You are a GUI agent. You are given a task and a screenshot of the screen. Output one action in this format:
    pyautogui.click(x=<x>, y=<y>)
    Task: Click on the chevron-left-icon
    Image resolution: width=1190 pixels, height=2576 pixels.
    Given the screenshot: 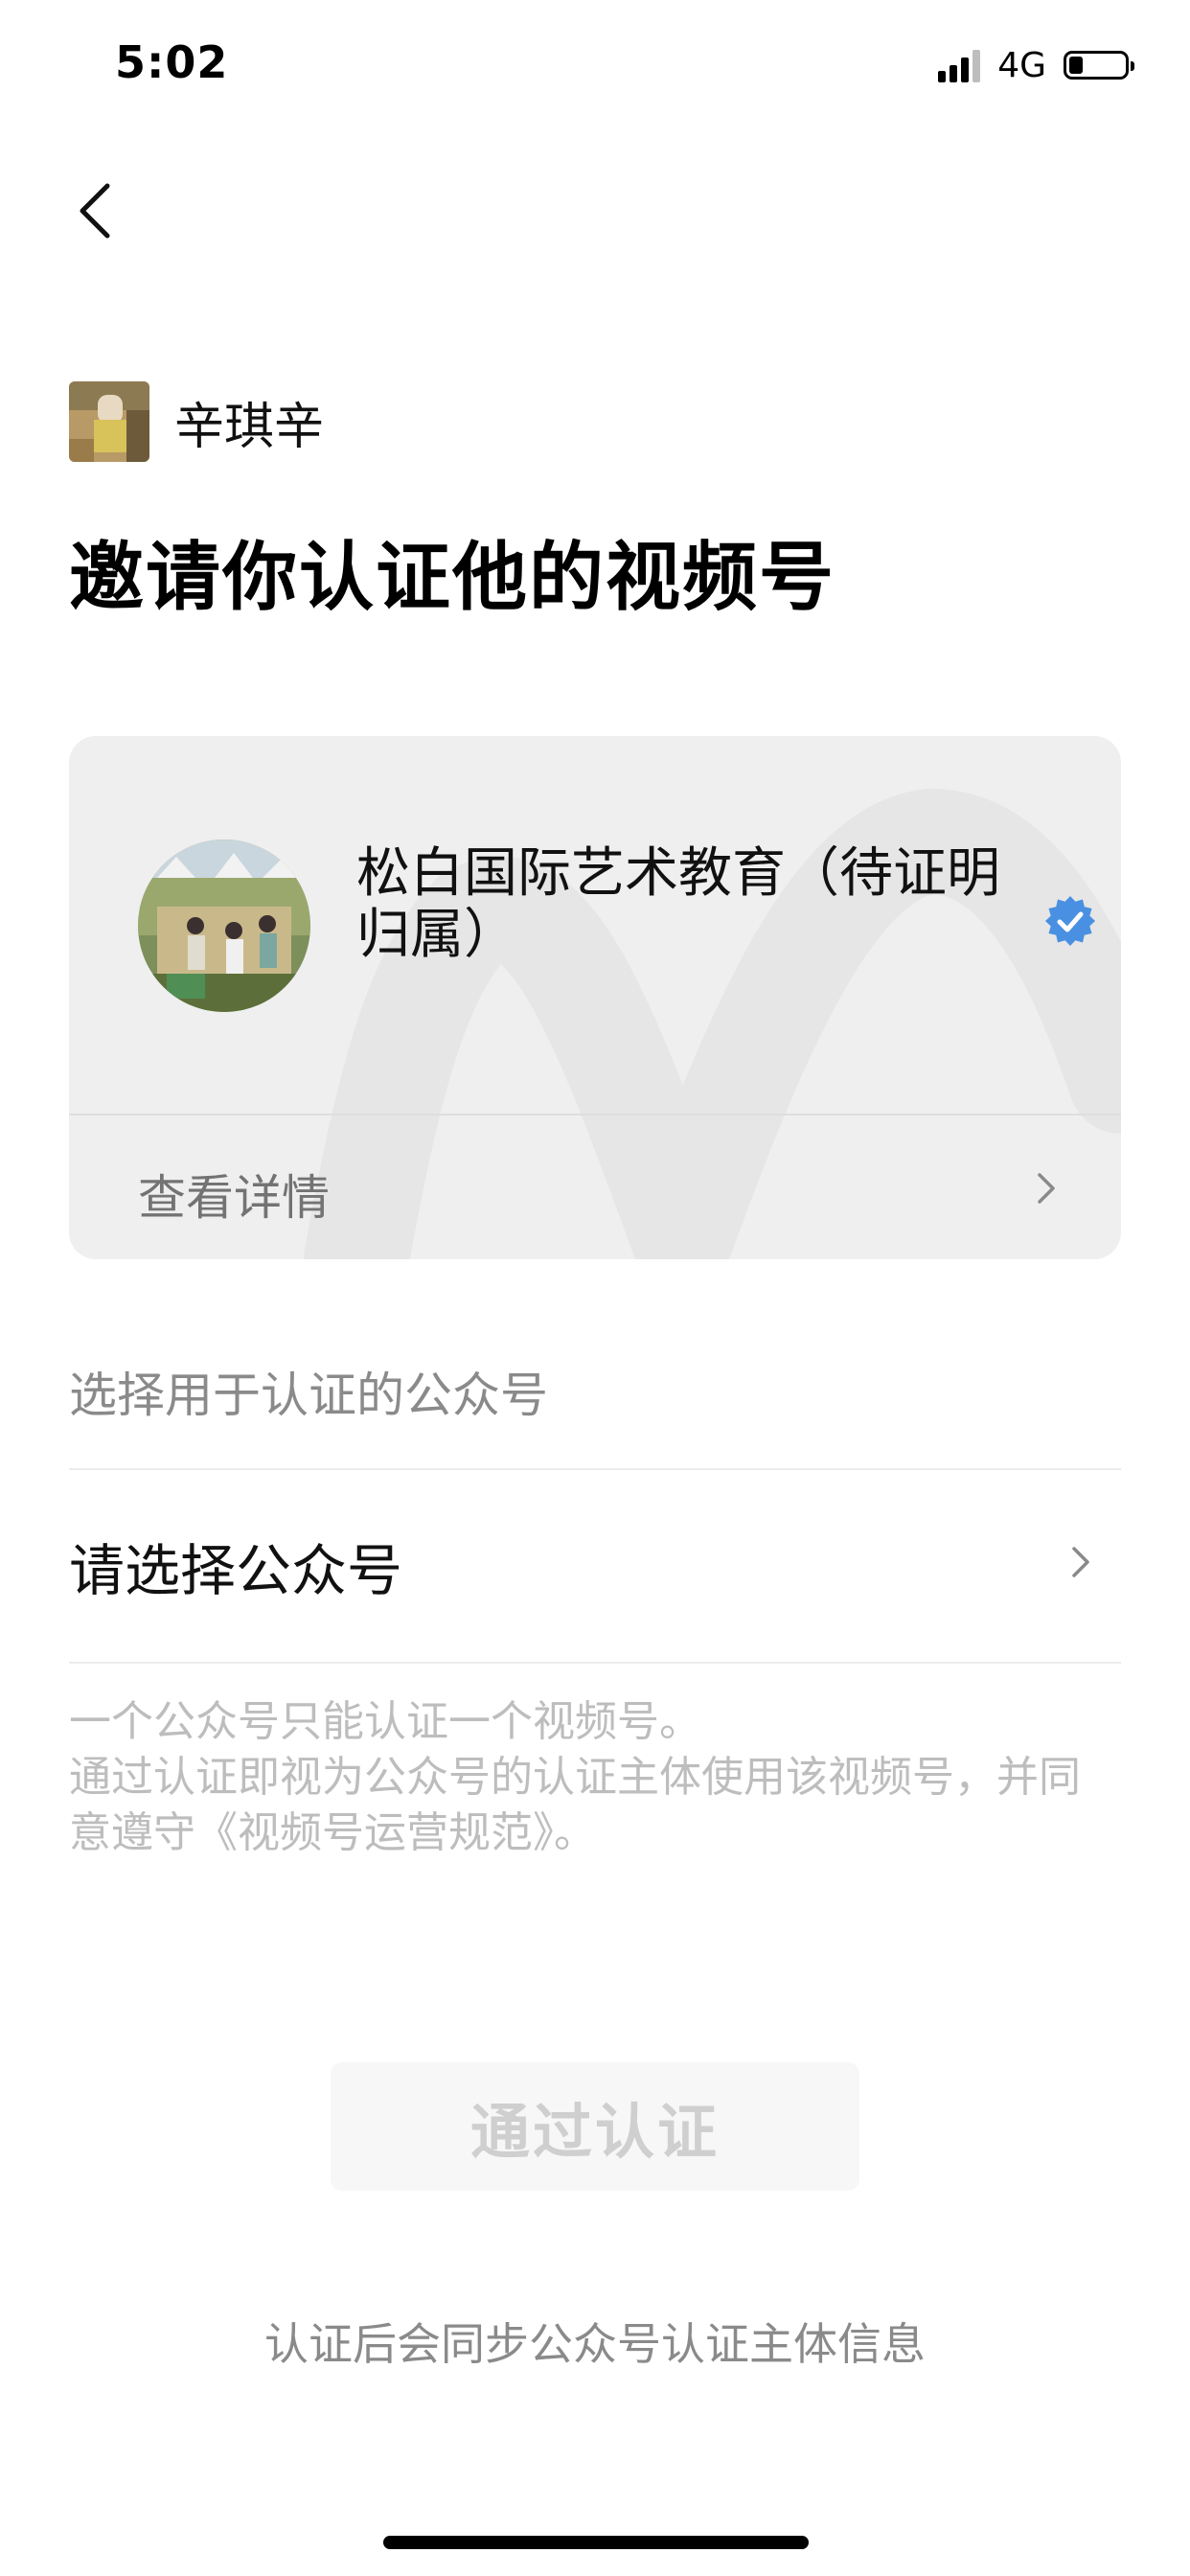 What is the action you would take?
    pyautogui.click(x=95, y=211)
    